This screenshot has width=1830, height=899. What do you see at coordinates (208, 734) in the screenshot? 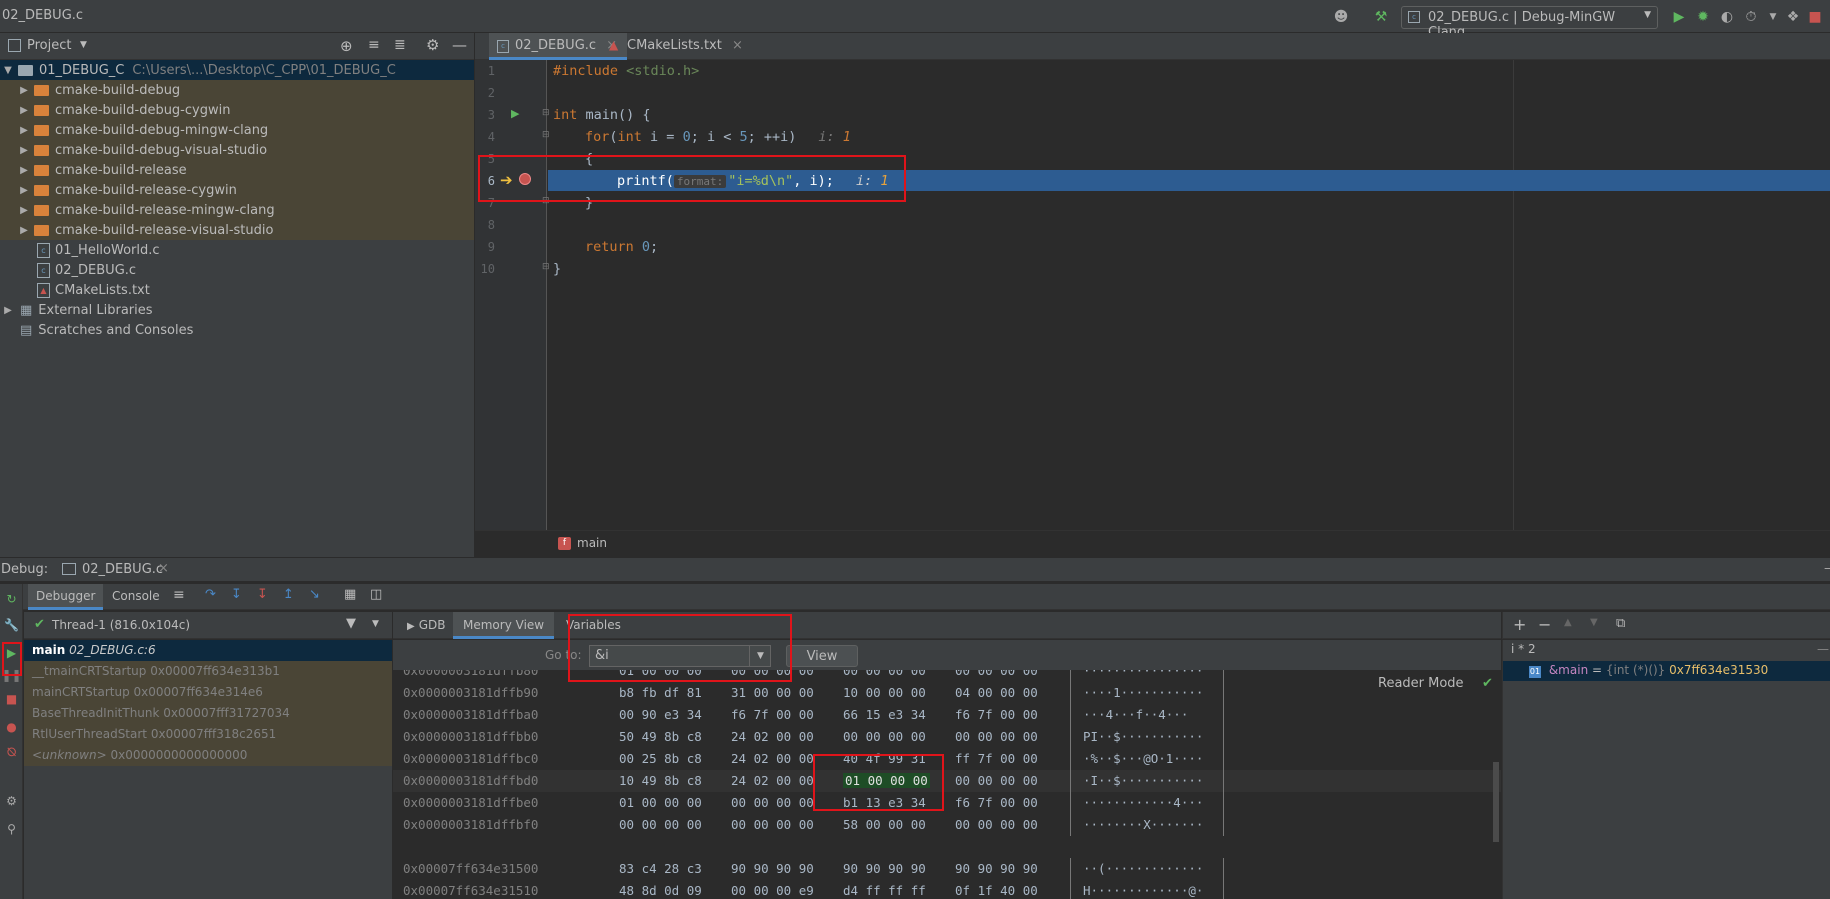
I see `frame-item: RtlUserThreadStart 0x00007fff318c2651` at bounding box center [208, 734].